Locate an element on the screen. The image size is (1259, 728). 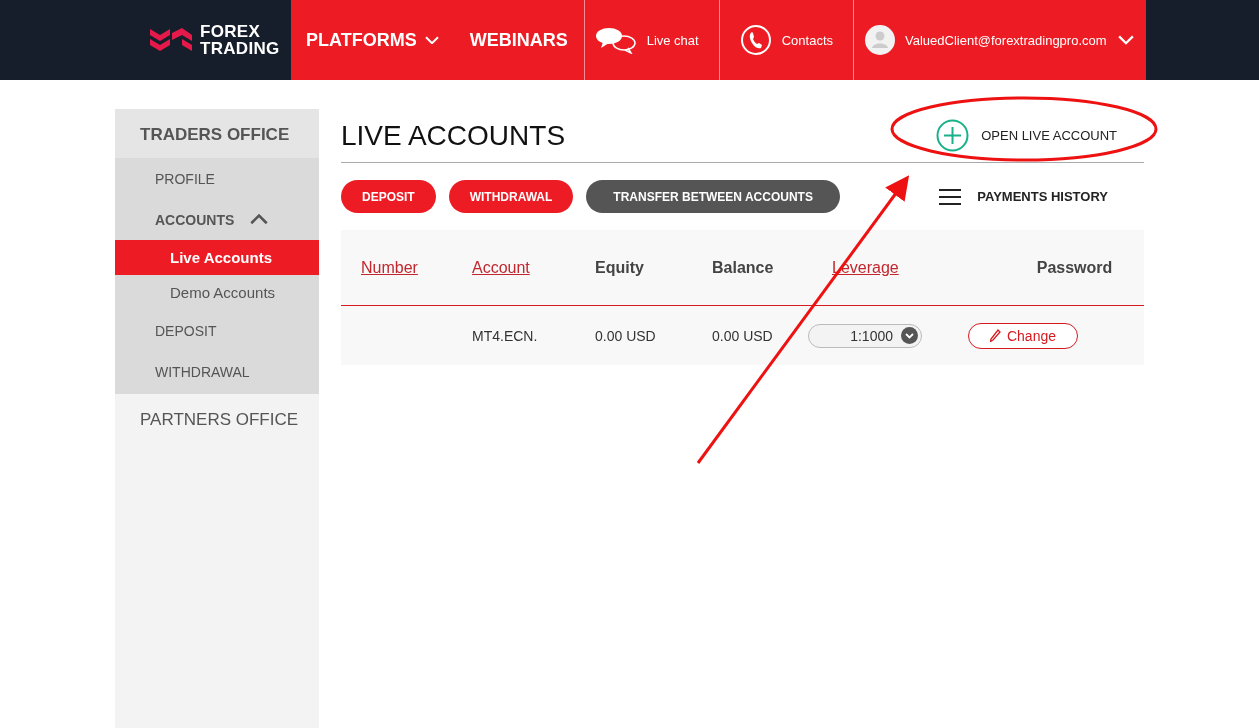
nav-menu-item: PLATFORMS is located at coordinates (373, 40).